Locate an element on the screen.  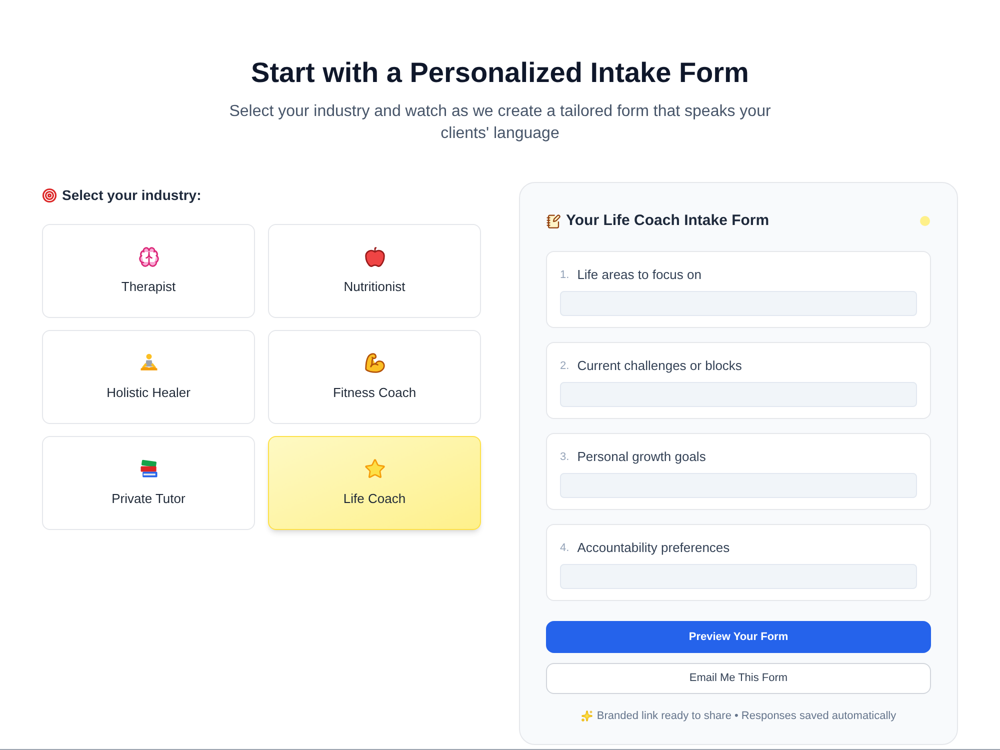
question-number: 1. is located at coordinates (565, 275).